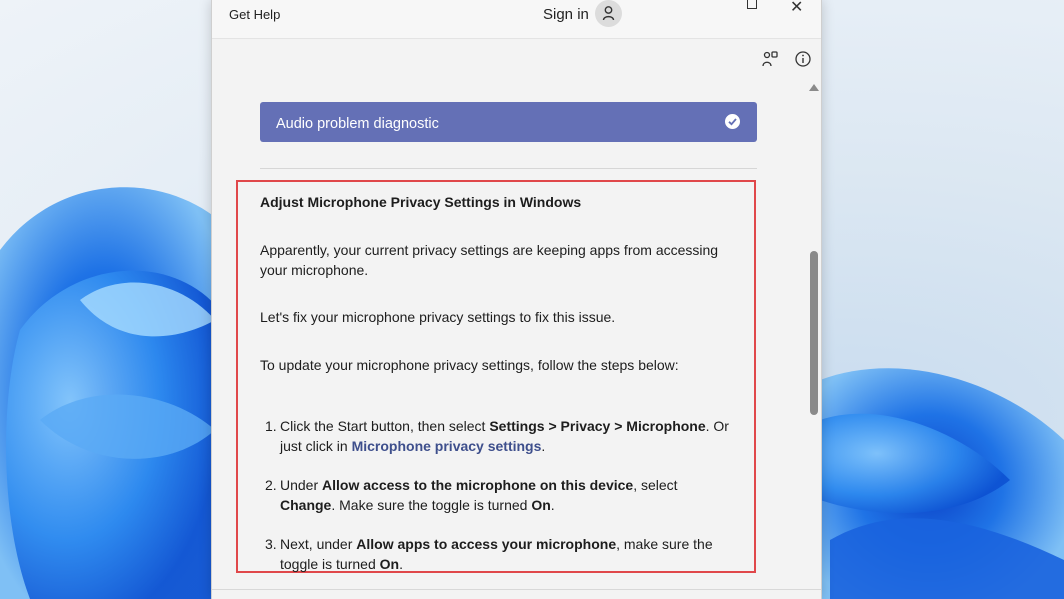  What do you see at coordinates (357, 124) in the screenshot?
I see `diagnostic-label: Audio problem diagnostic` at bounding box center [357, 124].